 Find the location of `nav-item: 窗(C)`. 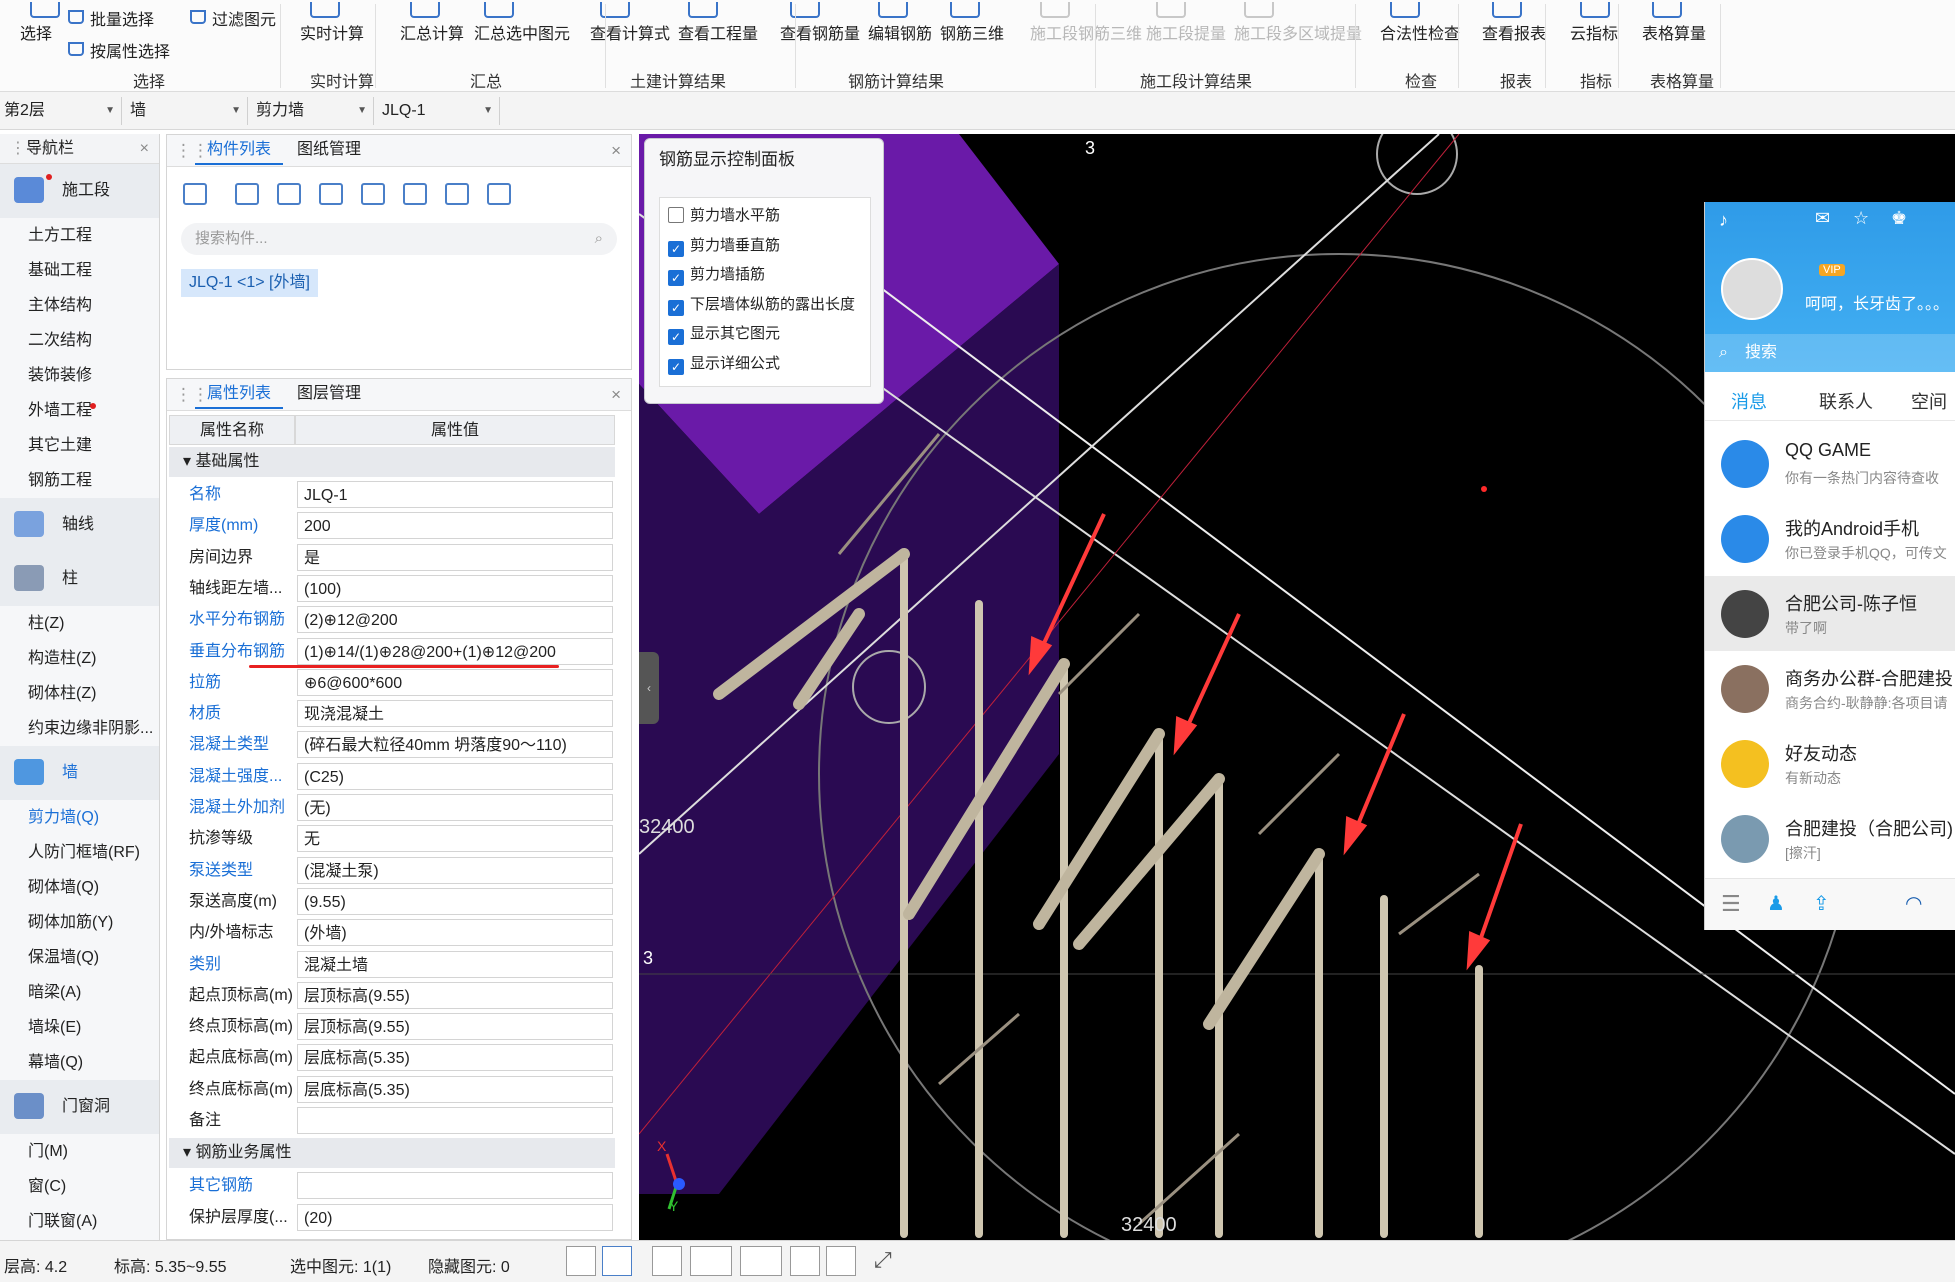

nav-item: 窗(C) is located at coordinates (79, 1186).